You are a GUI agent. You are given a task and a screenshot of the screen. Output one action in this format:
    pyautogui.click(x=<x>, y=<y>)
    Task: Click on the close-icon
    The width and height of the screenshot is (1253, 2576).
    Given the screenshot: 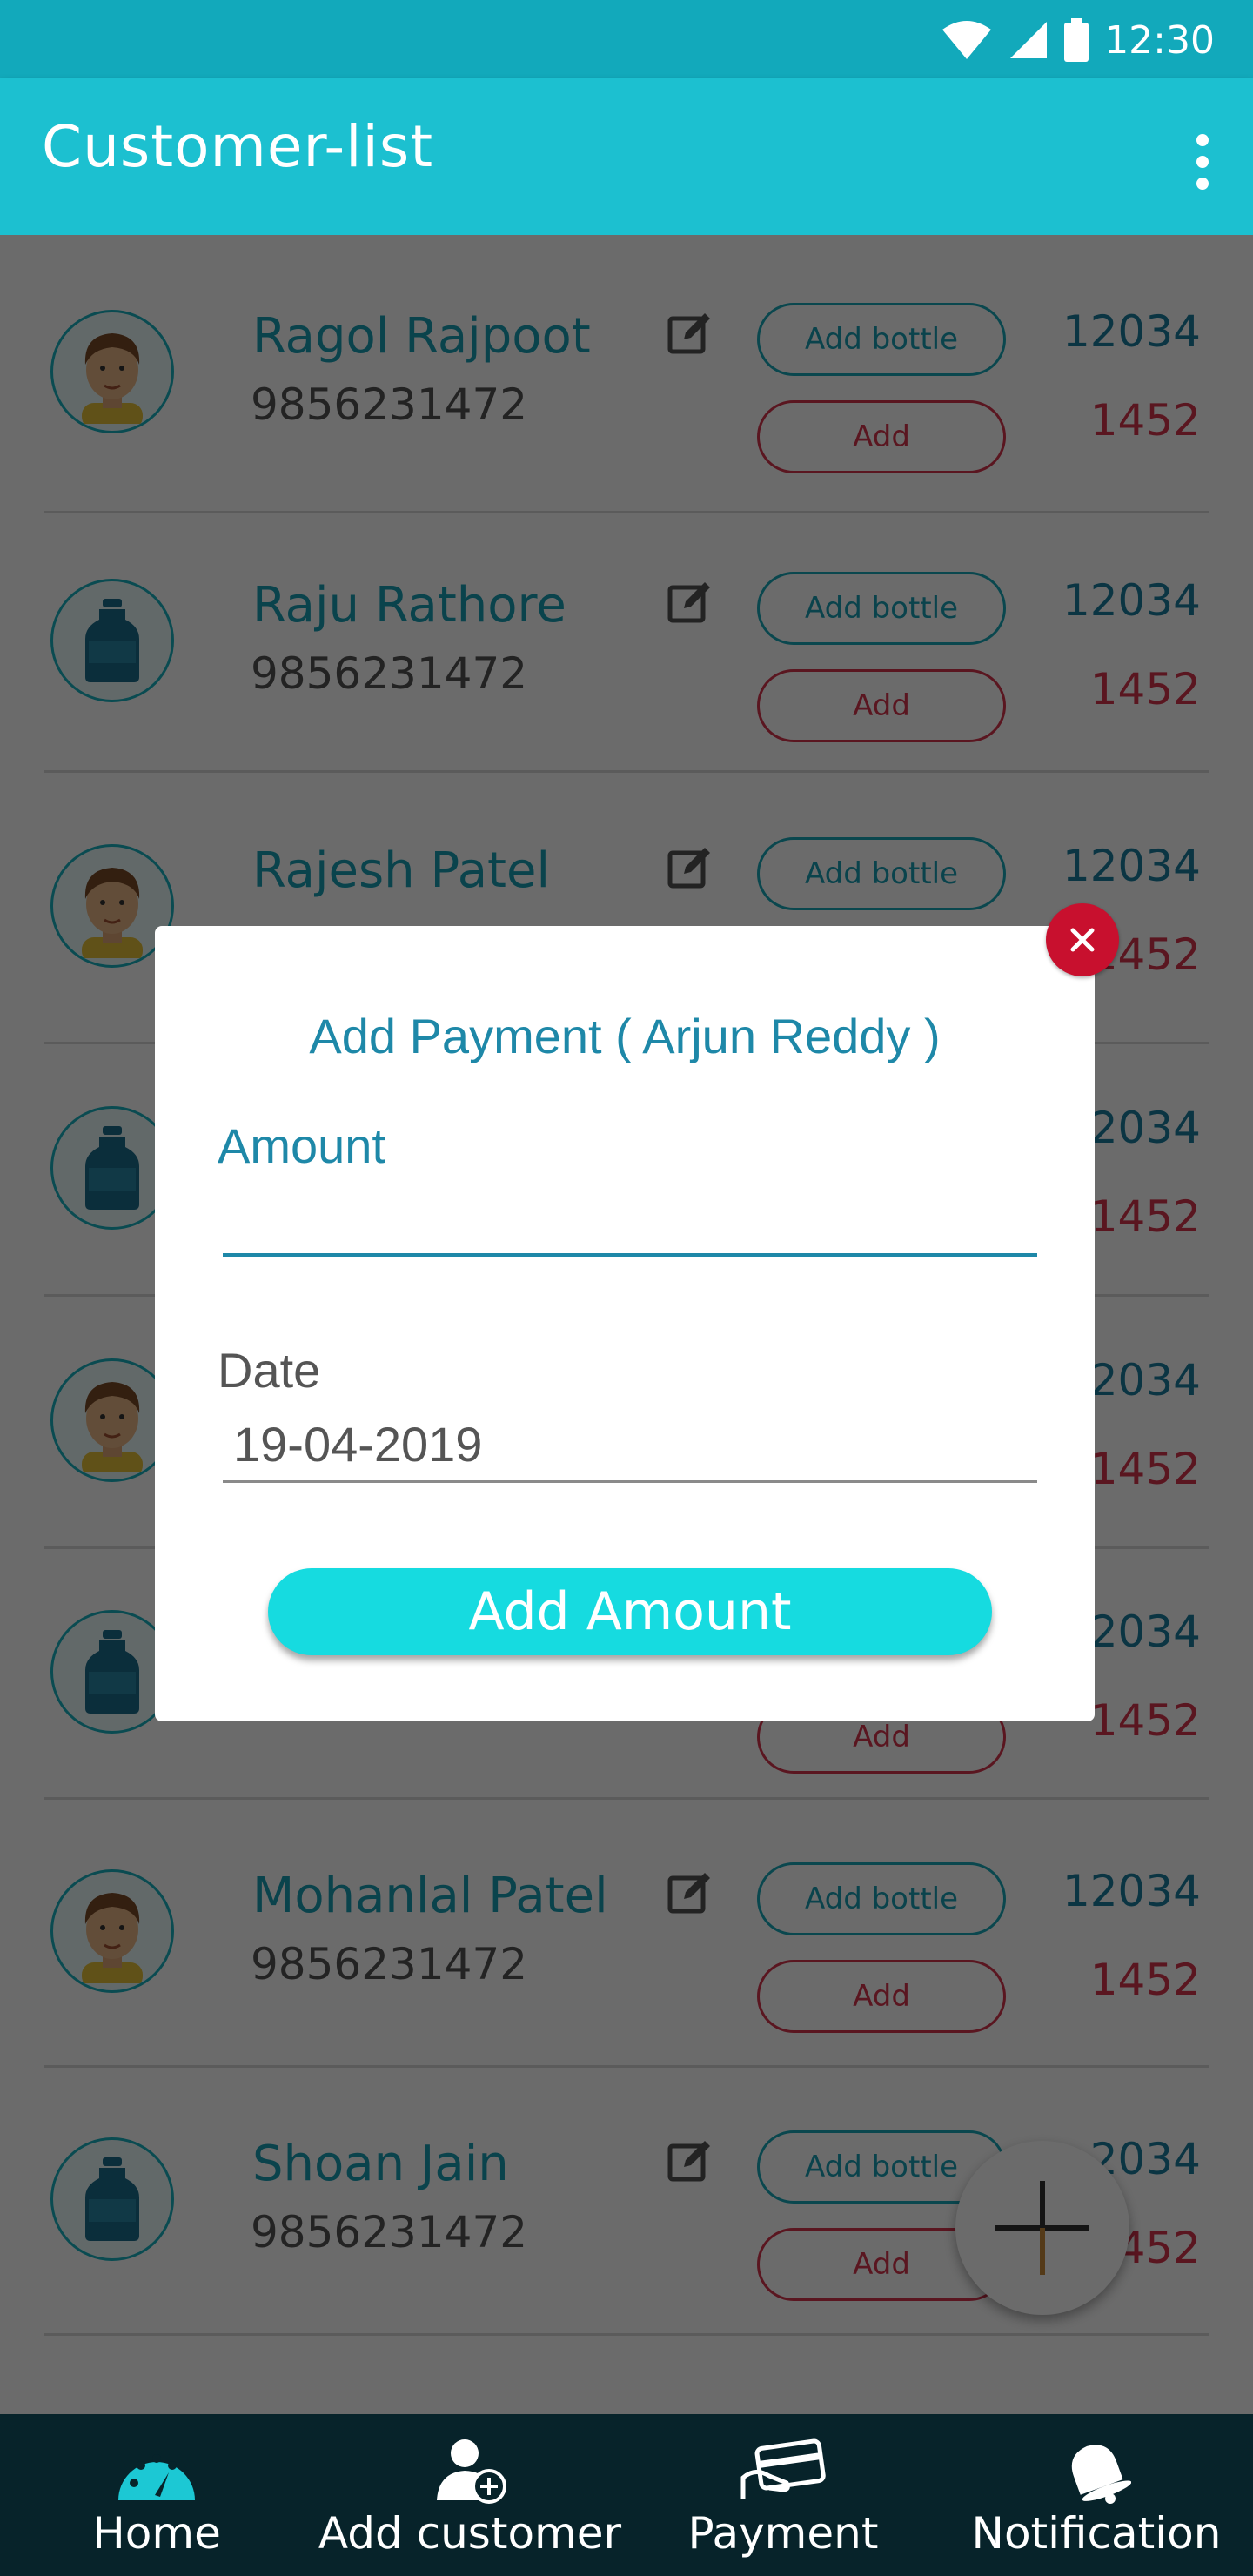 What is the action you would take?
    pyautogui.click(x=1082, y=940)
    